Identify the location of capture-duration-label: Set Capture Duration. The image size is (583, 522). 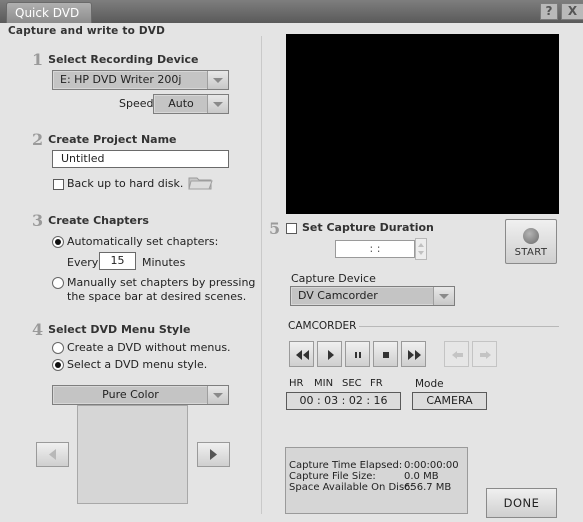
(368, 227).